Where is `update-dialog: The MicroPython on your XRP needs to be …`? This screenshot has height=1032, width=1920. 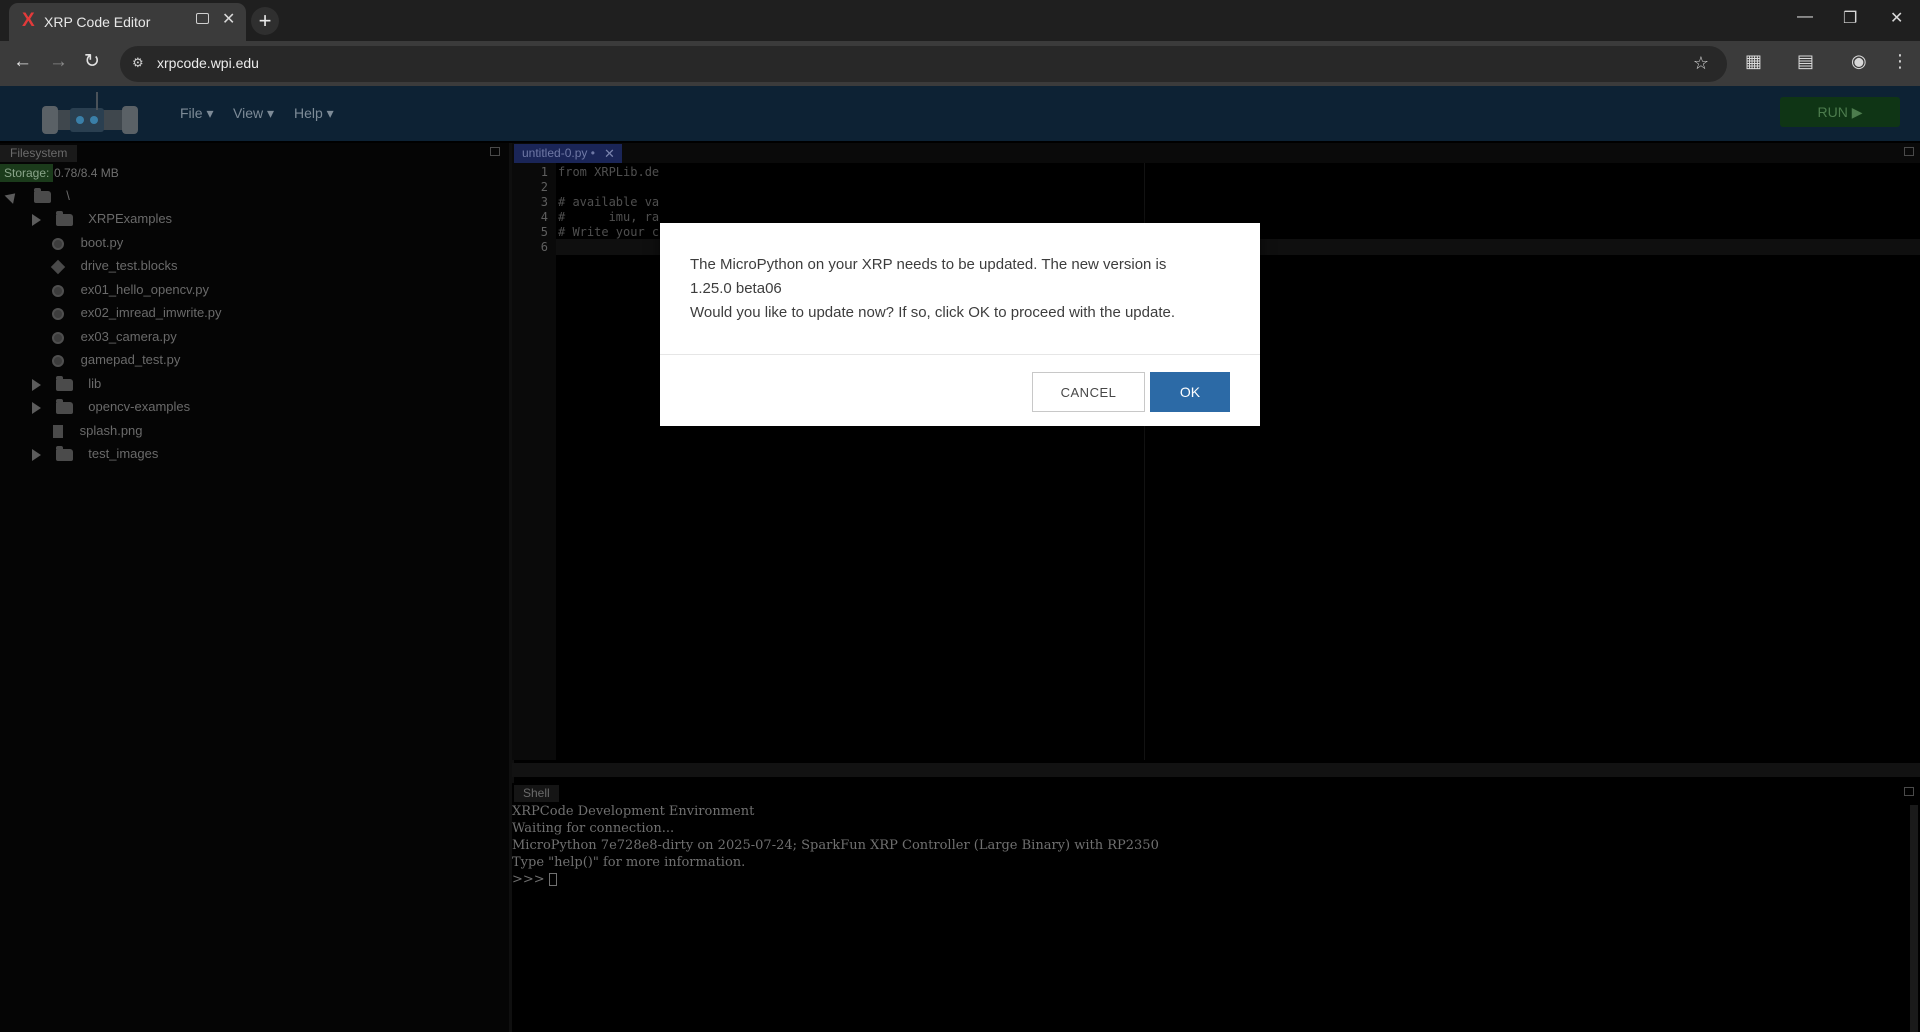 update-dialog: The MicroPython on your XRP needs to be … is located at coordinates (960, 324).